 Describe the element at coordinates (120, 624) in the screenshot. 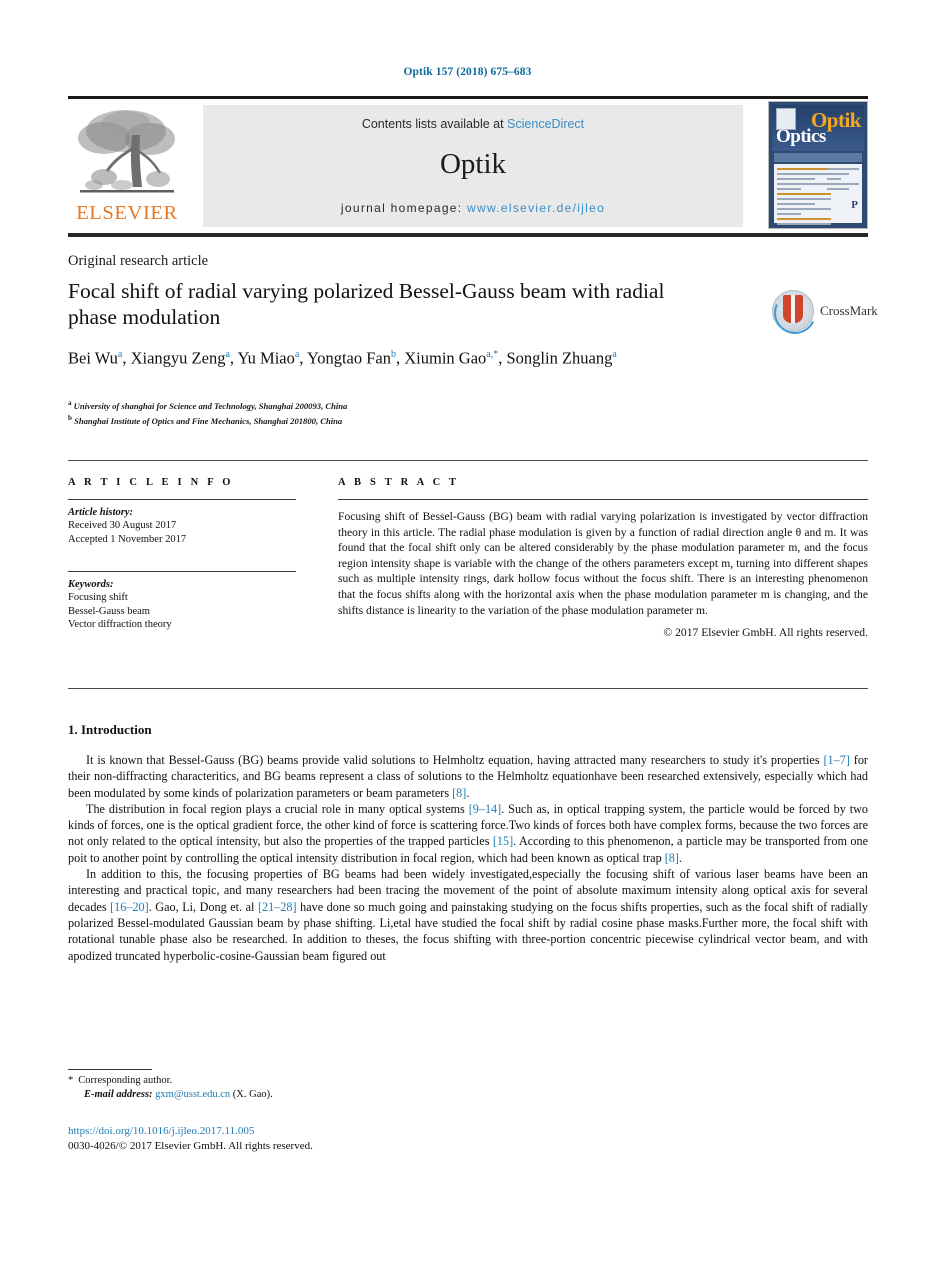

I see `keyword-item: Vector diffraction theory` at that location.